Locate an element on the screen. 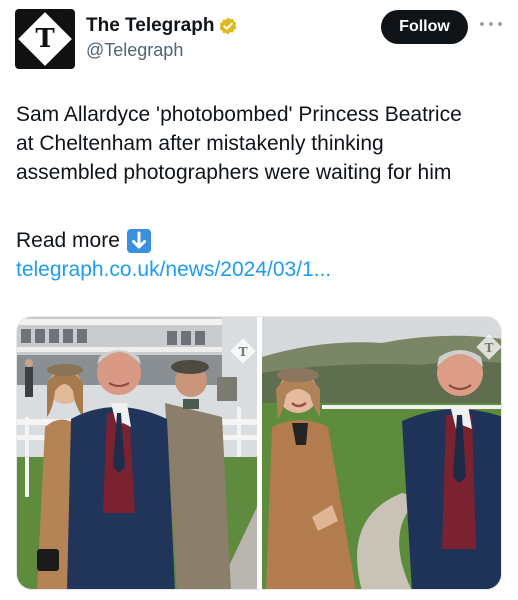 The image size is (518, 600). tweet-header: T The Telegraph @Telegraph Follow is located at coordinates (259, 40).